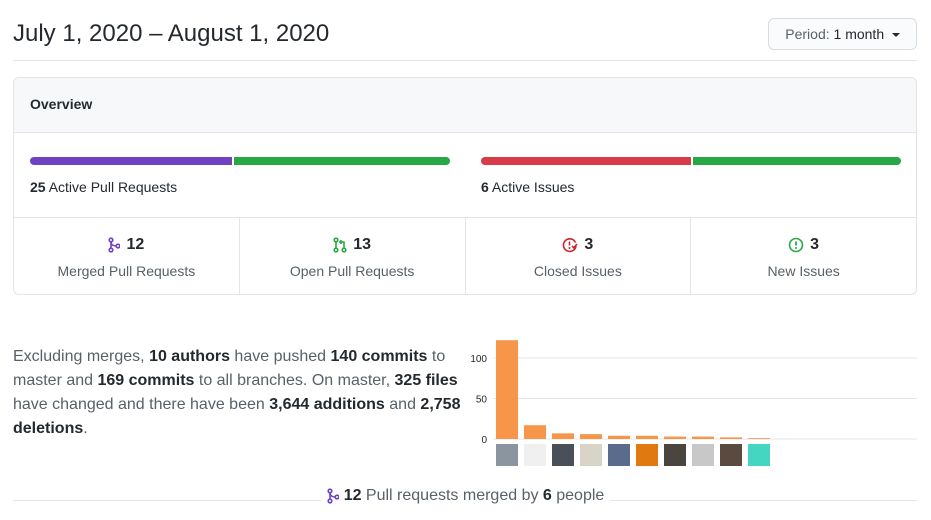  What do you see at coordinates (352, 495) in the screenshot?
I see `footer-pr-count: 12` at bounding box center [352, 495].